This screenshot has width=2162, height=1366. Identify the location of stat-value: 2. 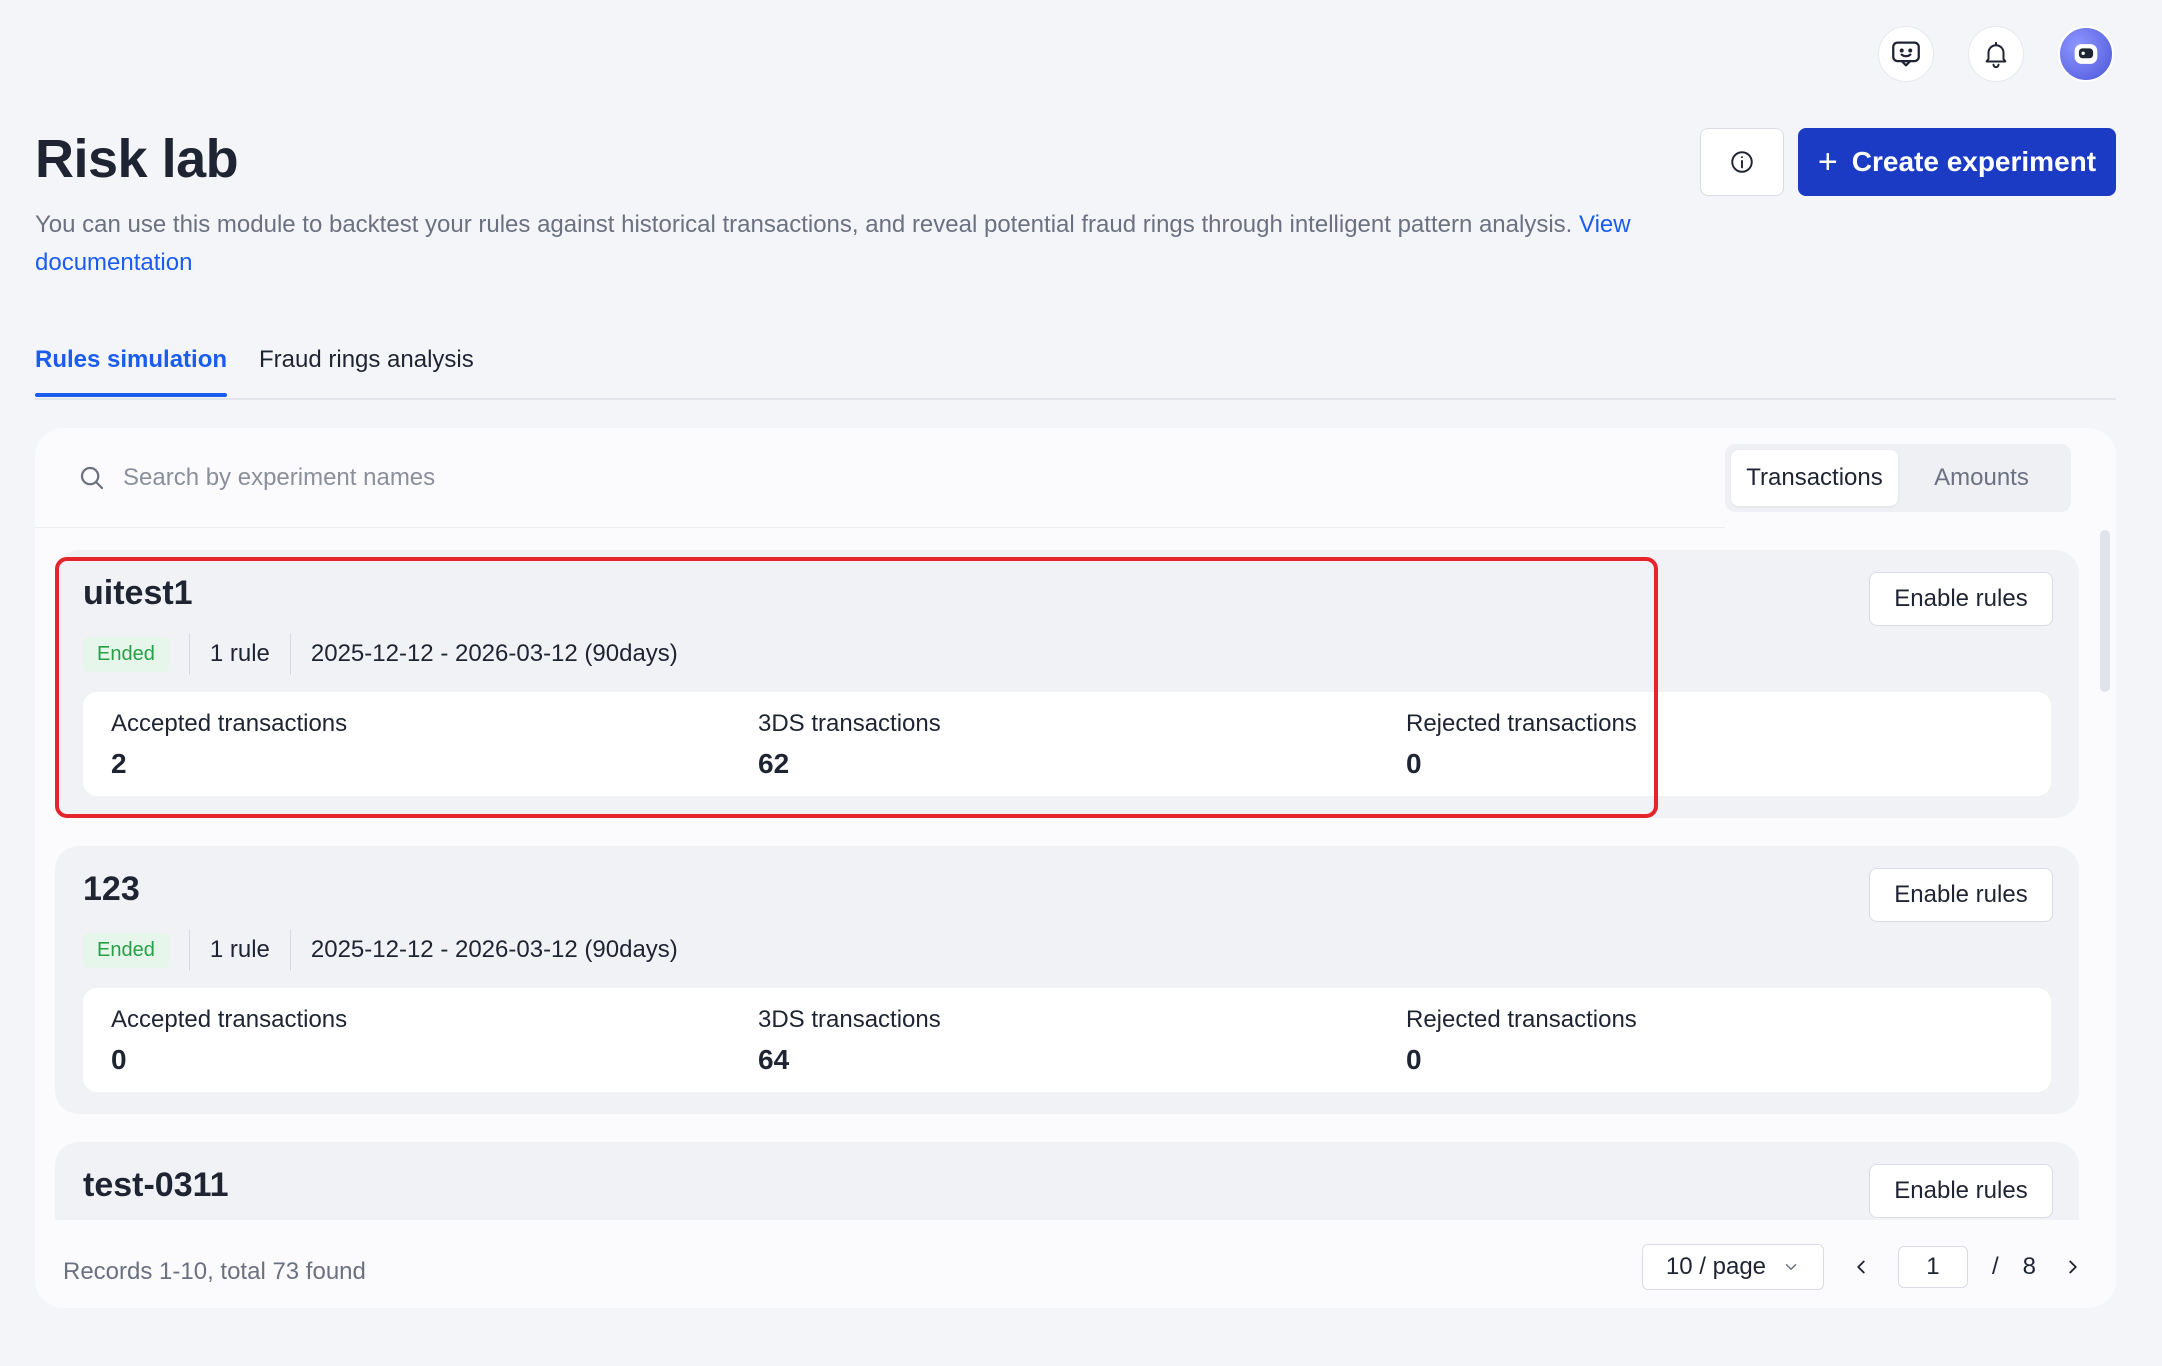
(119, 763).